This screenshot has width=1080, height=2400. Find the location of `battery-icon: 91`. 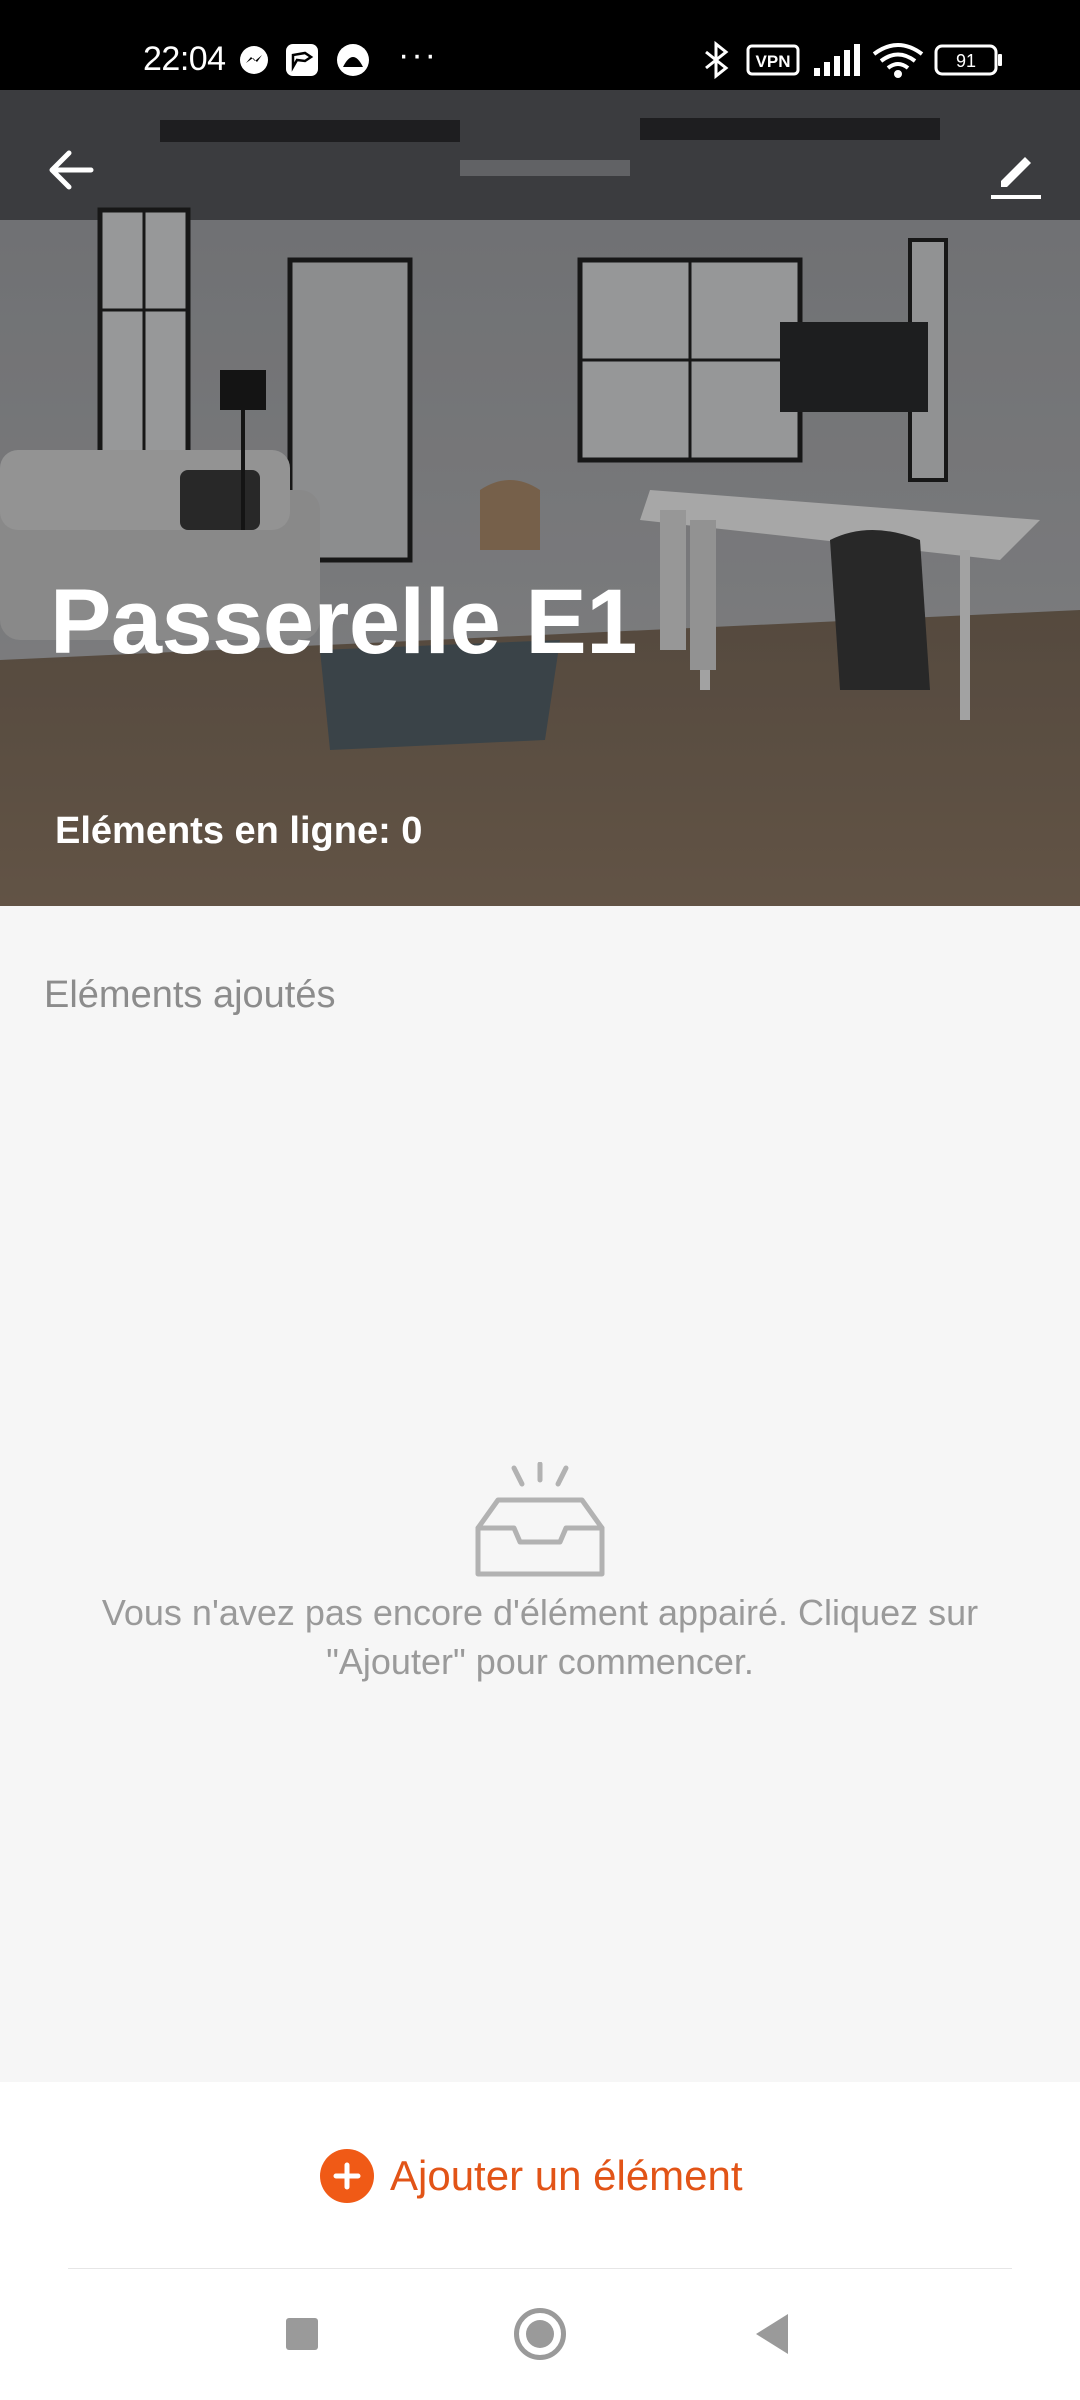

battery-icon: 91 is located at coordinates (968, 60).